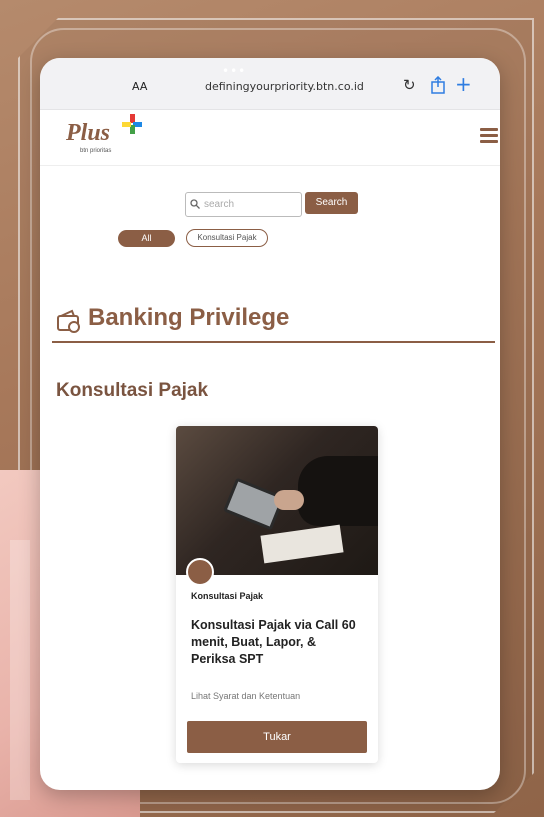 This screenshot has height=817, width=544. I want to click on browser-address-bar: AA definingyourpriority.btn.co.id ↻ +, so click(270, 84).